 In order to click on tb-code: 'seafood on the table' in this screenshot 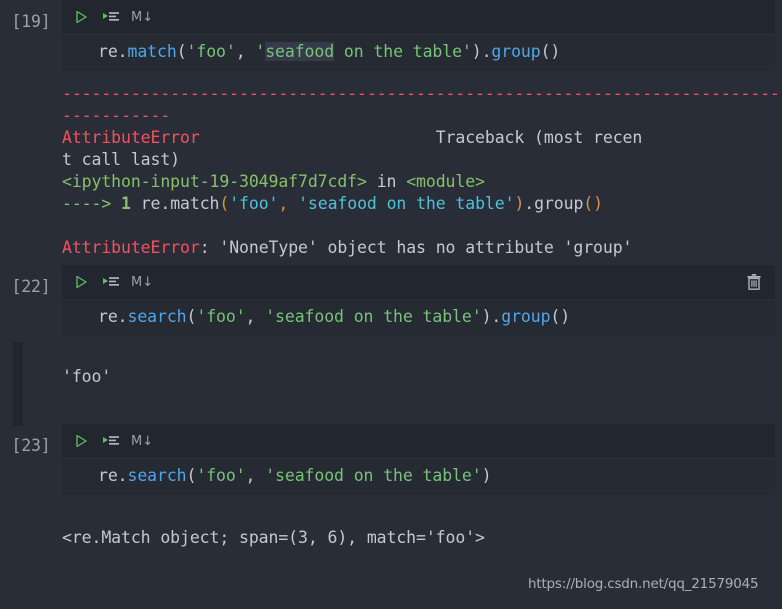, I will do `click(406, 203)`.